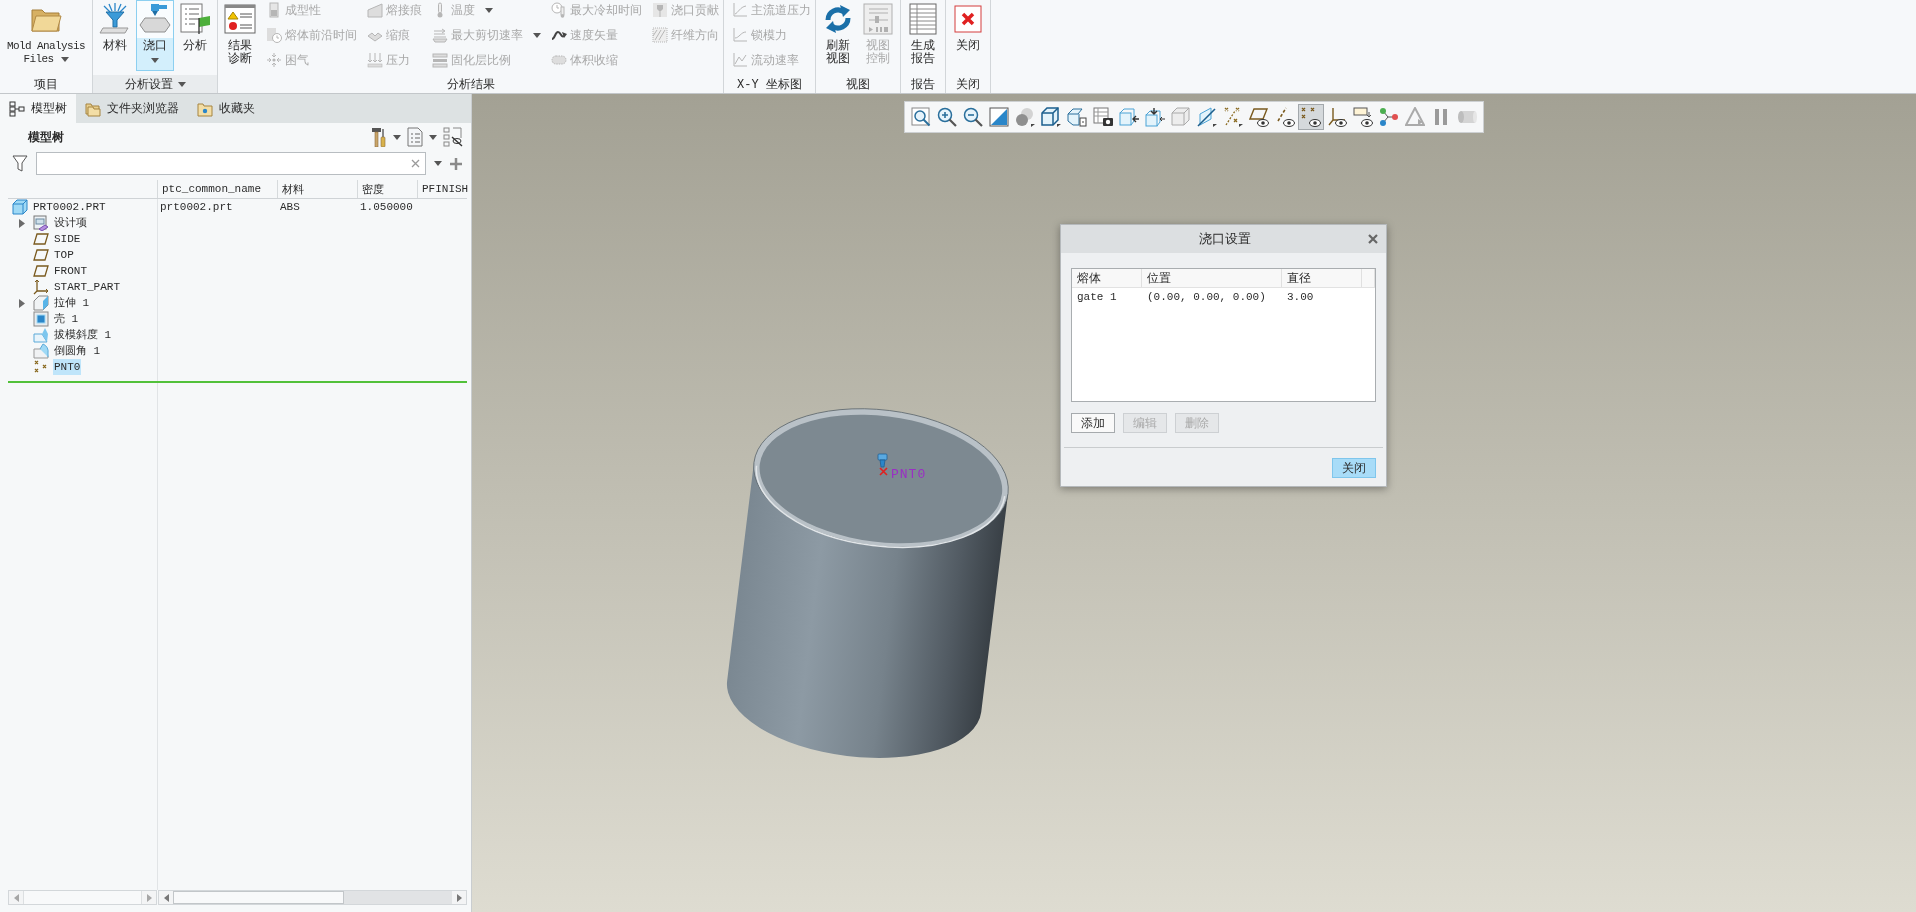 This screenshot has height=912, width=1916. Describe the element at coordinates (1107, 278) in the screenshot. I see `column-header: 熔体` at that location.